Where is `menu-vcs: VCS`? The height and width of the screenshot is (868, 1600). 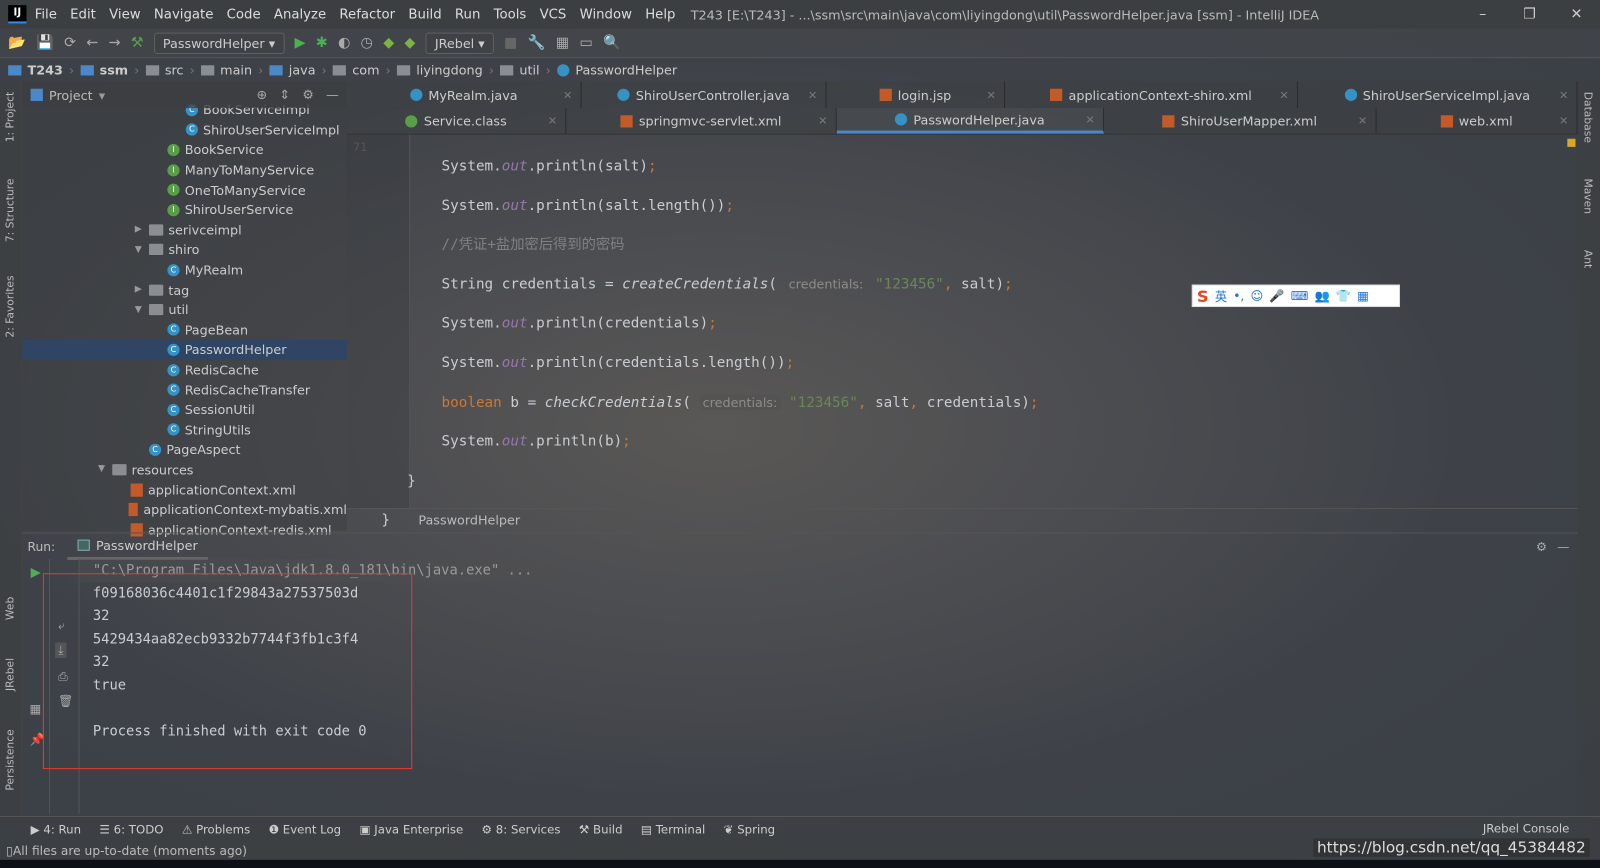 menu-vcs: VCS is located at coordinates (553, 14).